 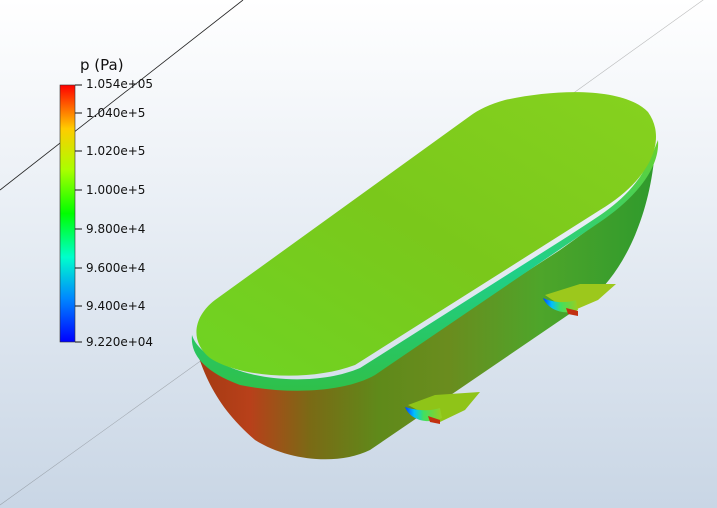 I want to click on legend-tick-label: 1.054e+05, so click(x=120, y=84).